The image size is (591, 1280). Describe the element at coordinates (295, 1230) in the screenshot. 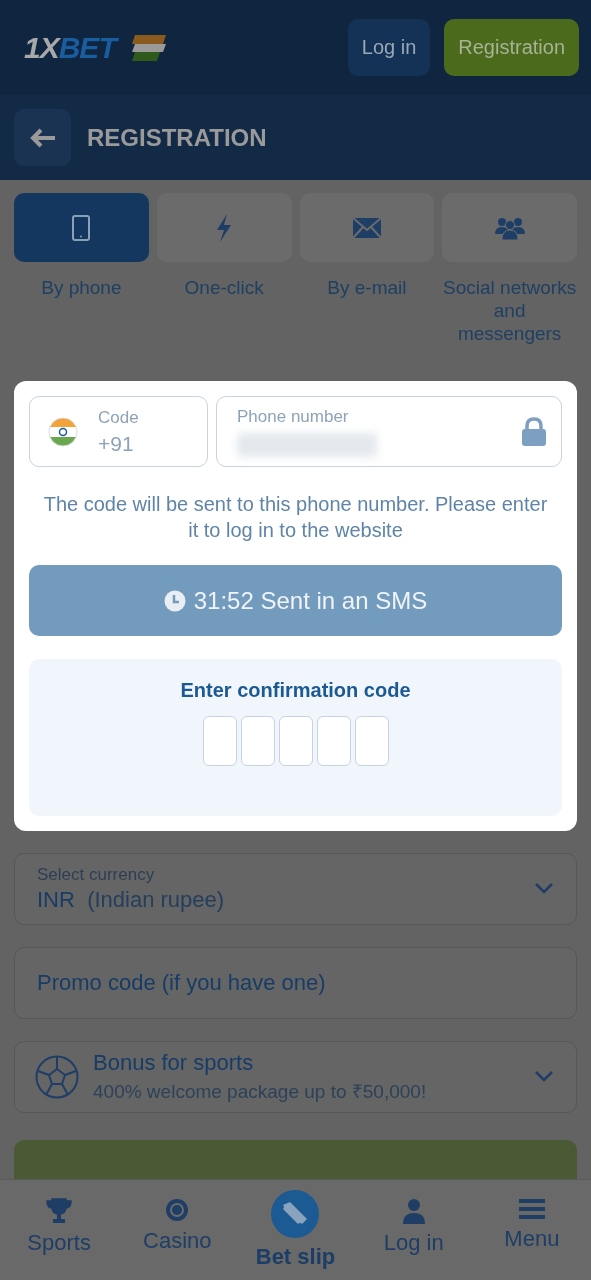

I see `nav-item: Bet slip` at that location.